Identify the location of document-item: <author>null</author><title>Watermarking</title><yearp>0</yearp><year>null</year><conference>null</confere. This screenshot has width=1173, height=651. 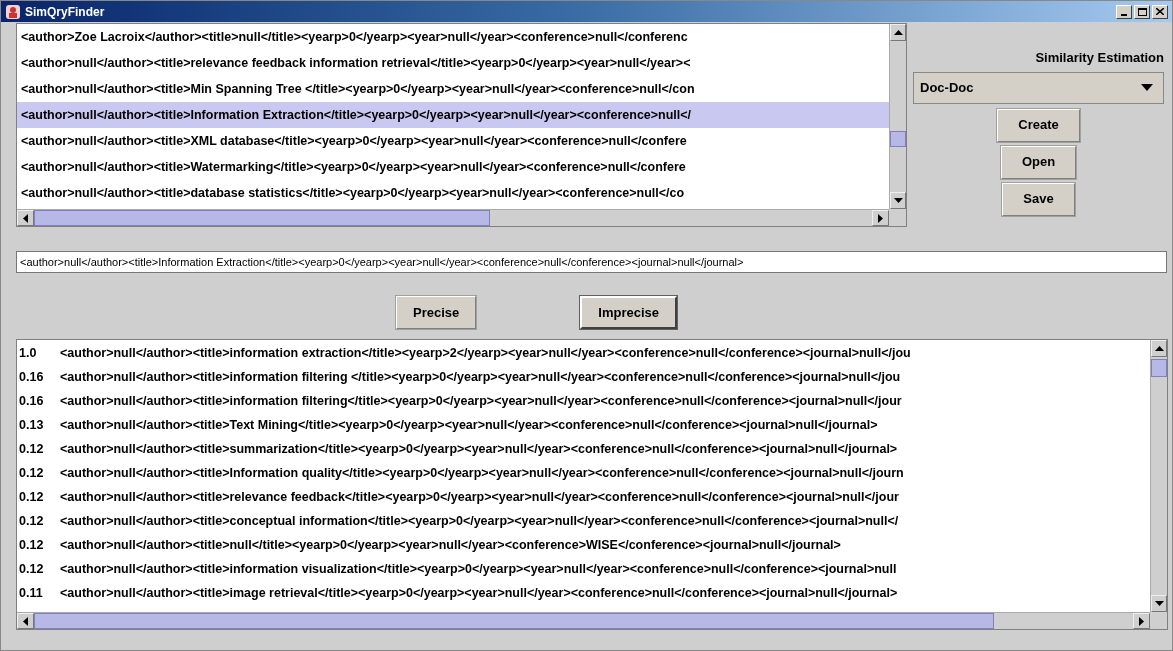
(453, 167).